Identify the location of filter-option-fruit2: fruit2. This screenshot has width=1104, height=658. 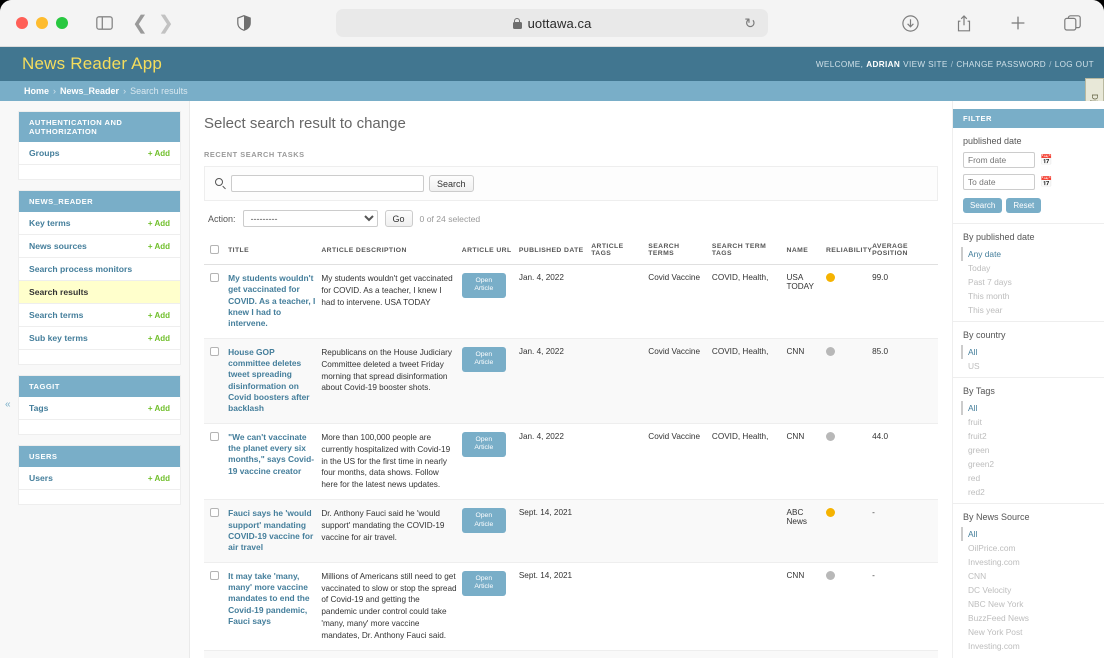
(1028, 436).